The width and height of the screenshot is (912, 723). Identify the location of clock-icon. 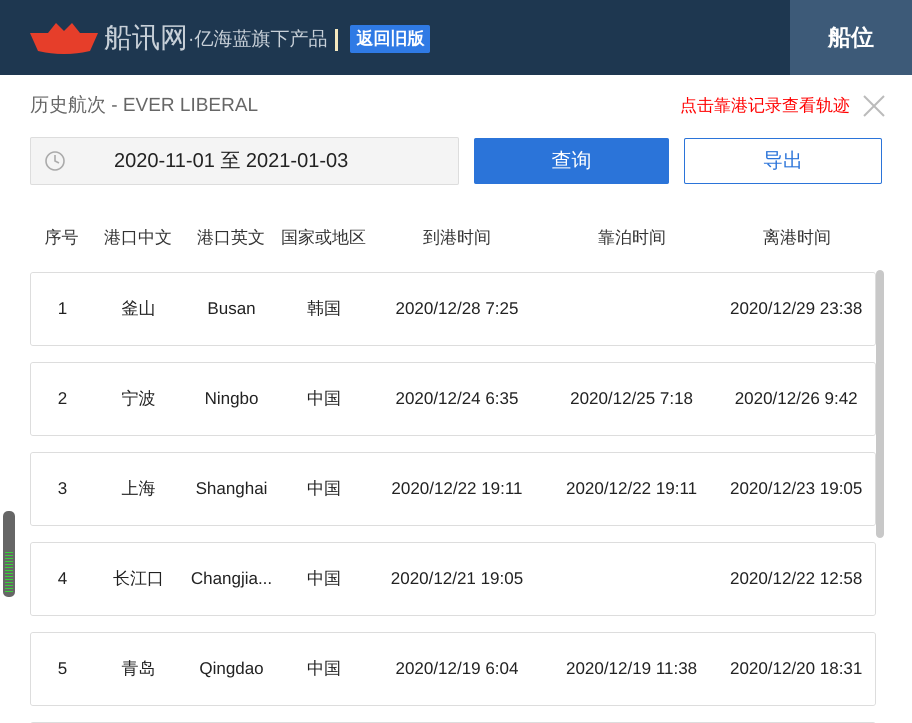
(55, 161).